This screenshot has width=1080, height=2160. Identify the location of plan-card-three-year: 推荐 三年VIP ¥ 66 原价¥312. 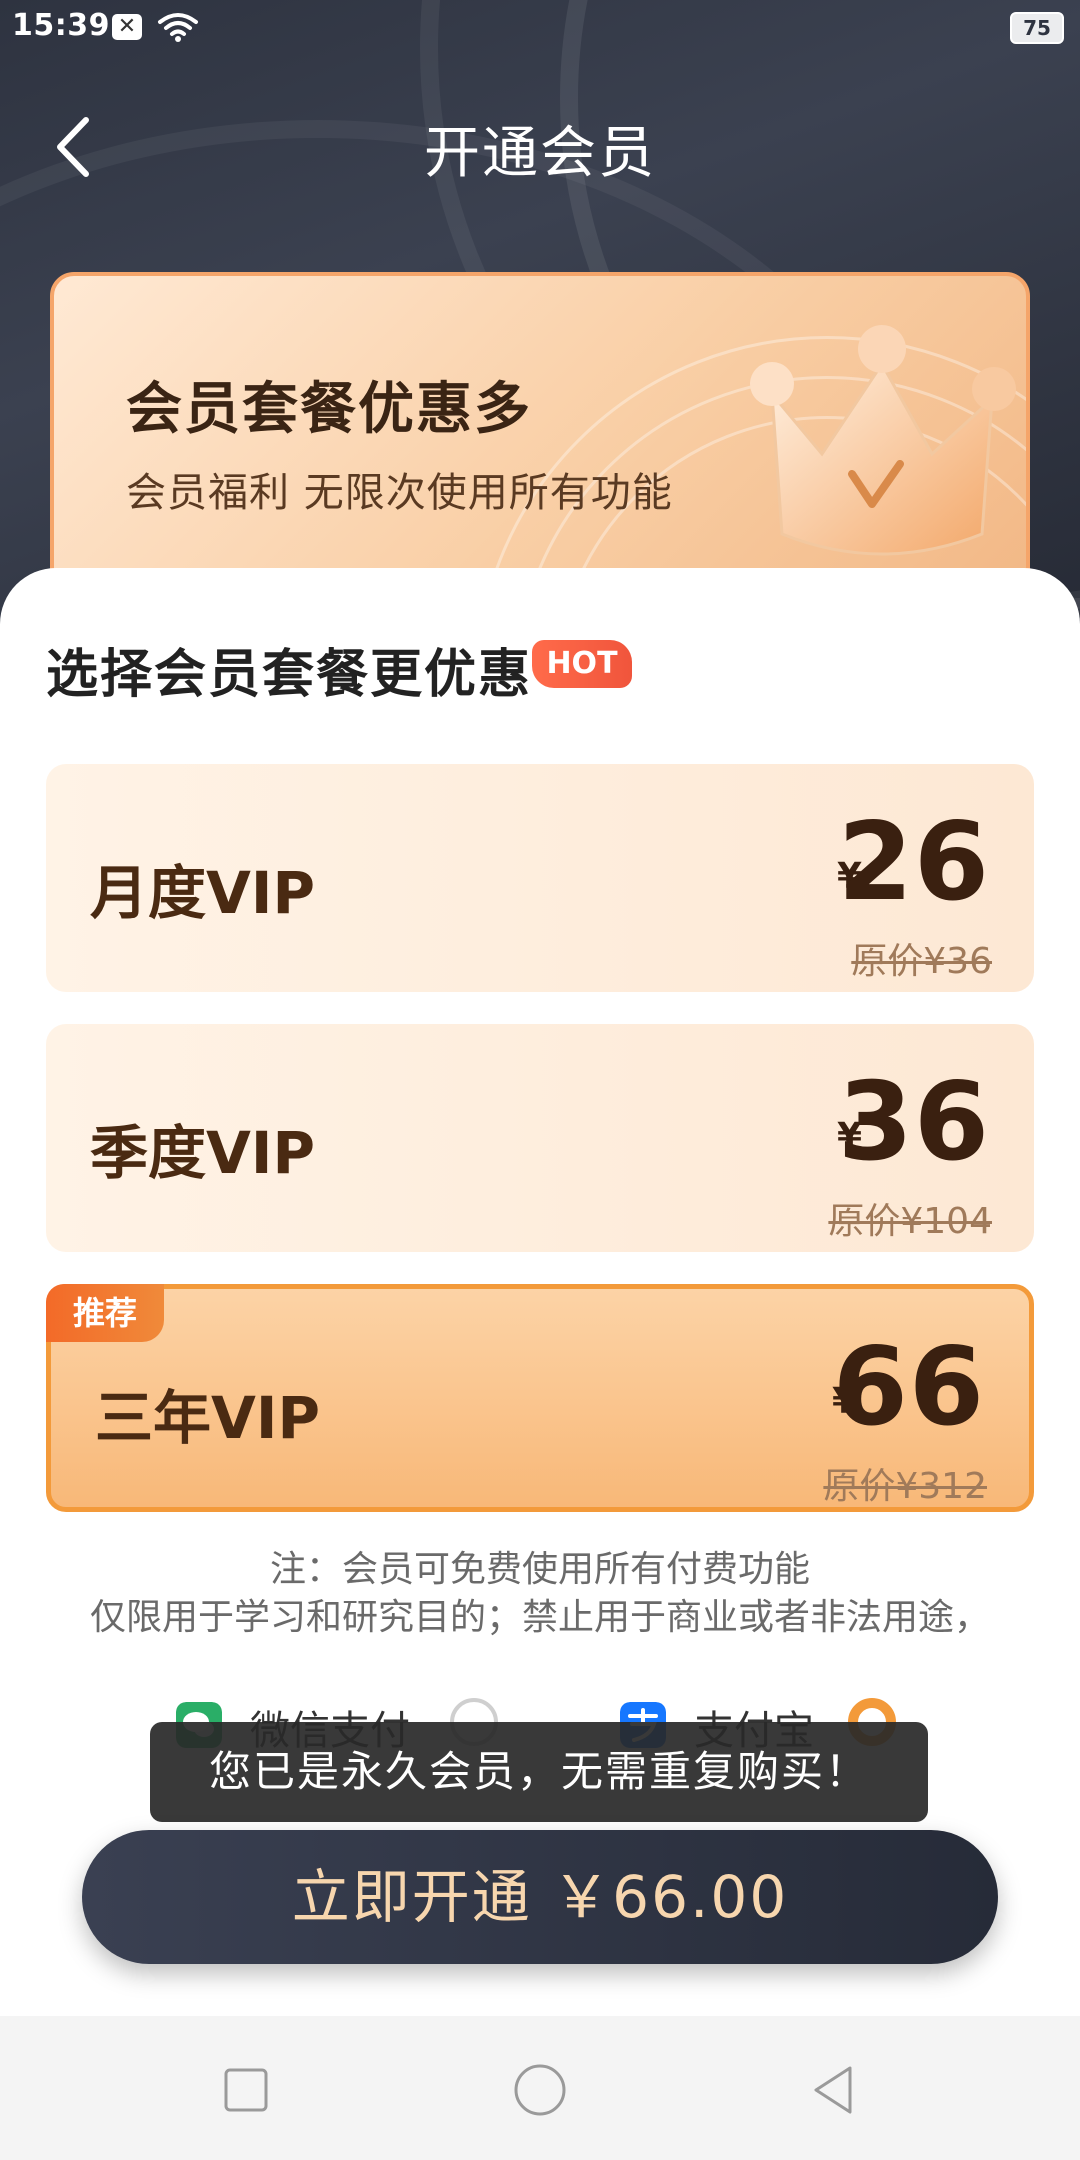
(540, 1398).